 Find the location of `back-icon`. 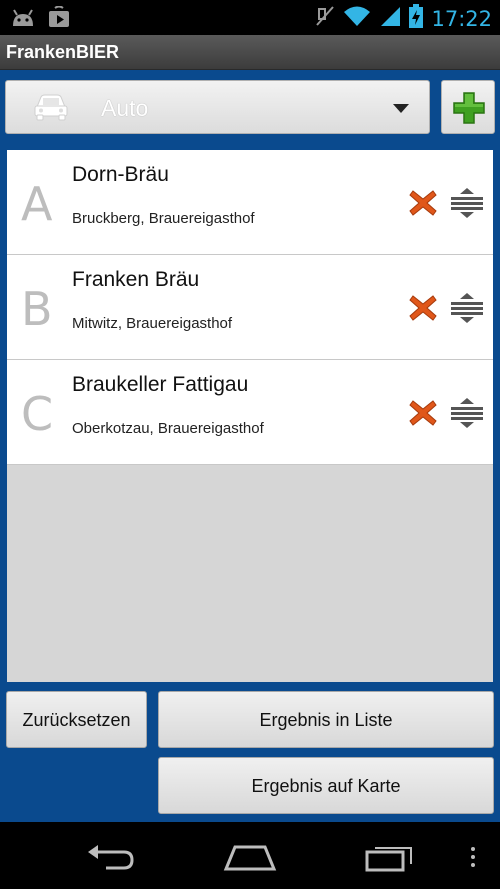

back-icon is located at coordinates (111, 859).